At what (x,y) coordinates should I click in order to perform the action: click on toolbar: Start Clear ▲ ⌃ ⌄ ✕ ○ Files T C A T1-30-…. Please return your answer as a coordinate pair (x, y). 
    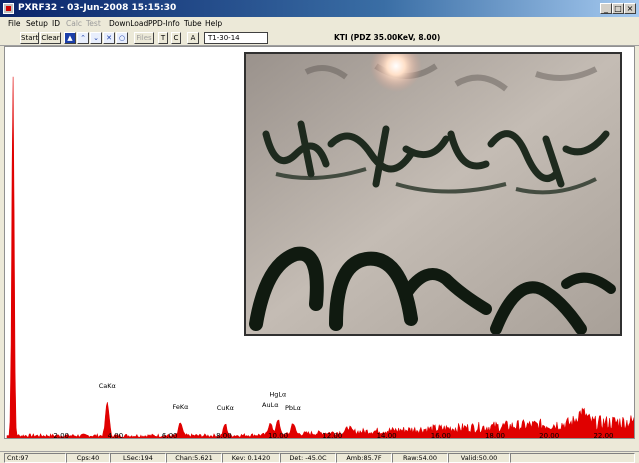
    Looking at the image, I should click on (319, 38).